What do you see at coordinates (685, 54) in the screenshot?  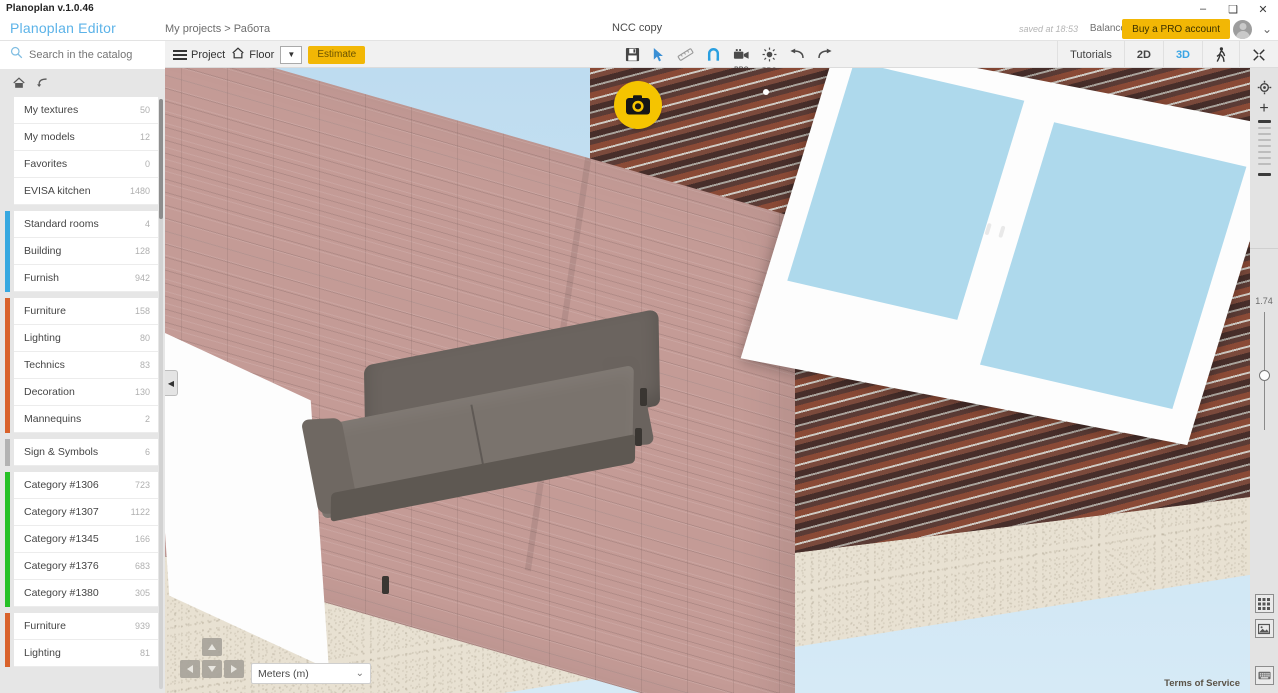 I see `ruler-icon` at bounding box center [685, 54].